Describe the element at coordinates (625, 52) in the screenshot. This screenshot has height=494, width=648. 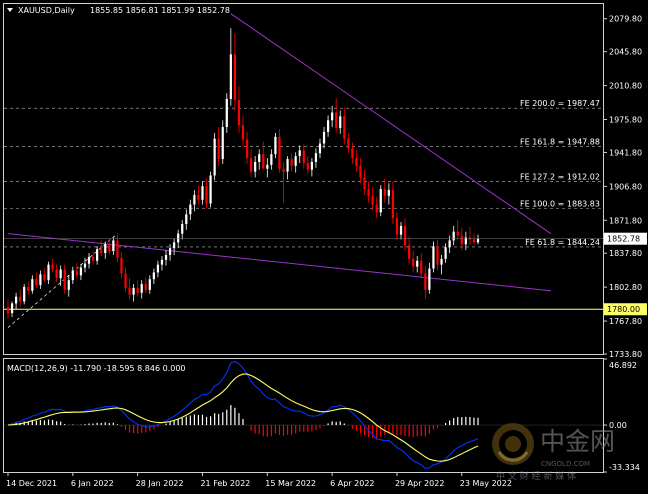
I see `y-tick-label: 2045.80` at that location.